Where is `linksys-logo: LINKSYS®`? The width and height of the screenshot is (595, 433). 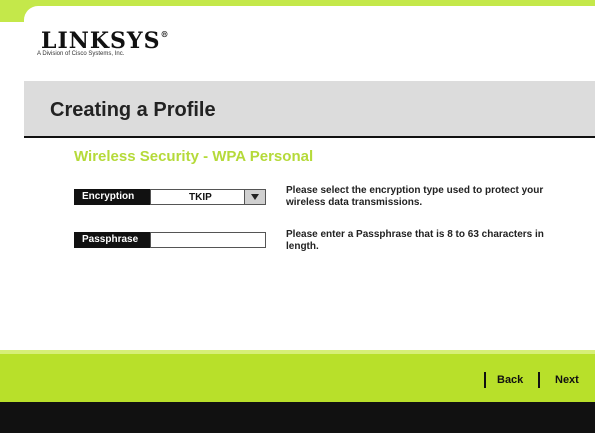
linksys-logo: LINKSYS® is located at coordinates (105, 41).